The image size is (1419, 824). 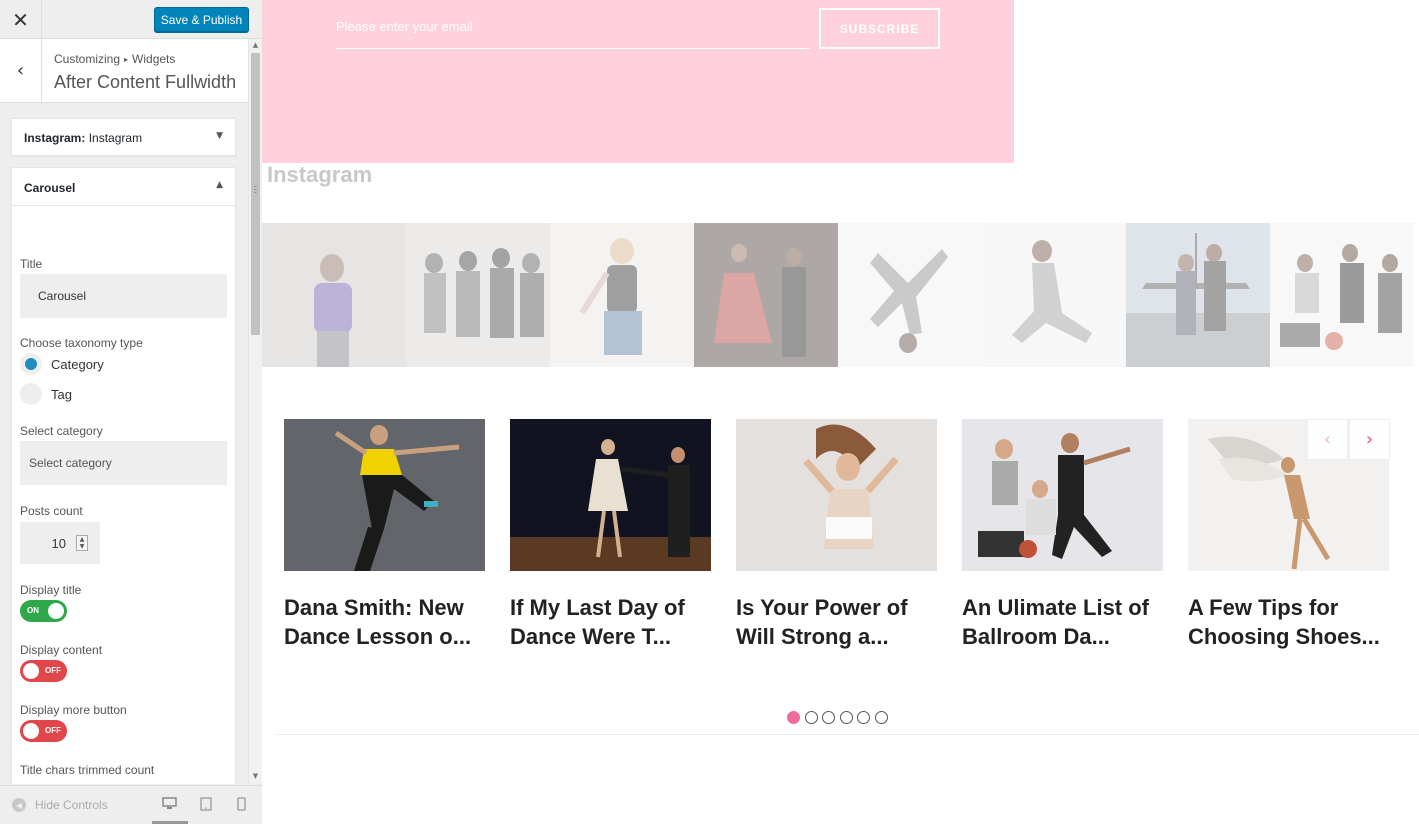 I want to click on newsletter-section: Please enter your email SUBSCRIBE, so click(x=638, y=81).